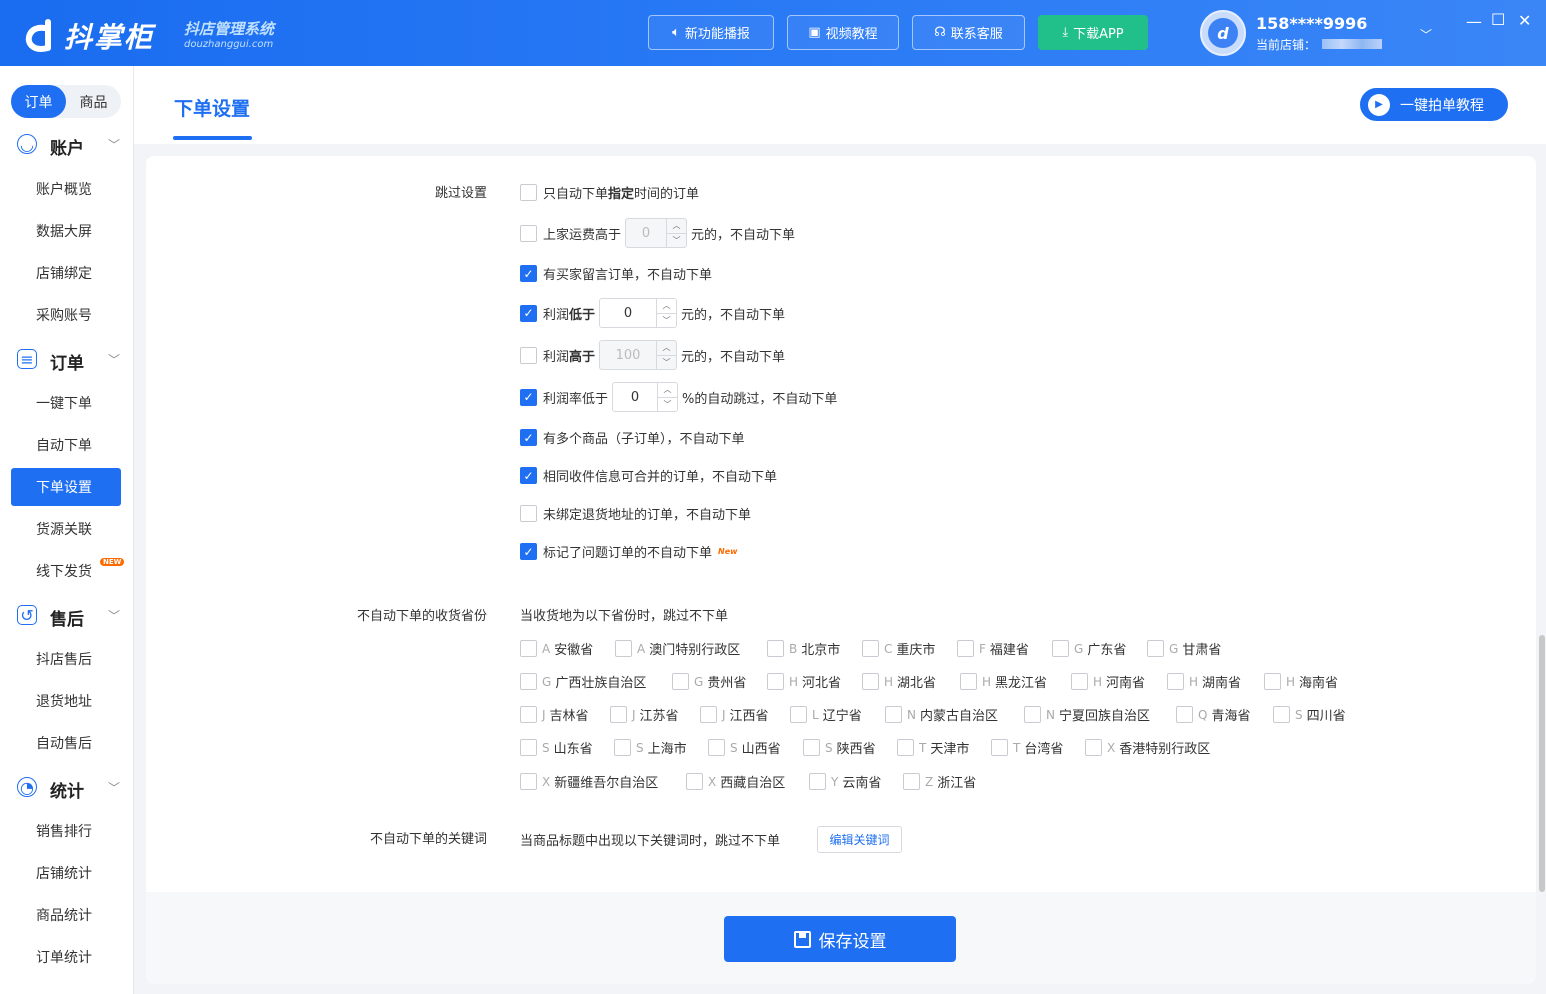 The image size is (1546, 994). I want to click on province-option: S 四川省, so click(1309, 714).